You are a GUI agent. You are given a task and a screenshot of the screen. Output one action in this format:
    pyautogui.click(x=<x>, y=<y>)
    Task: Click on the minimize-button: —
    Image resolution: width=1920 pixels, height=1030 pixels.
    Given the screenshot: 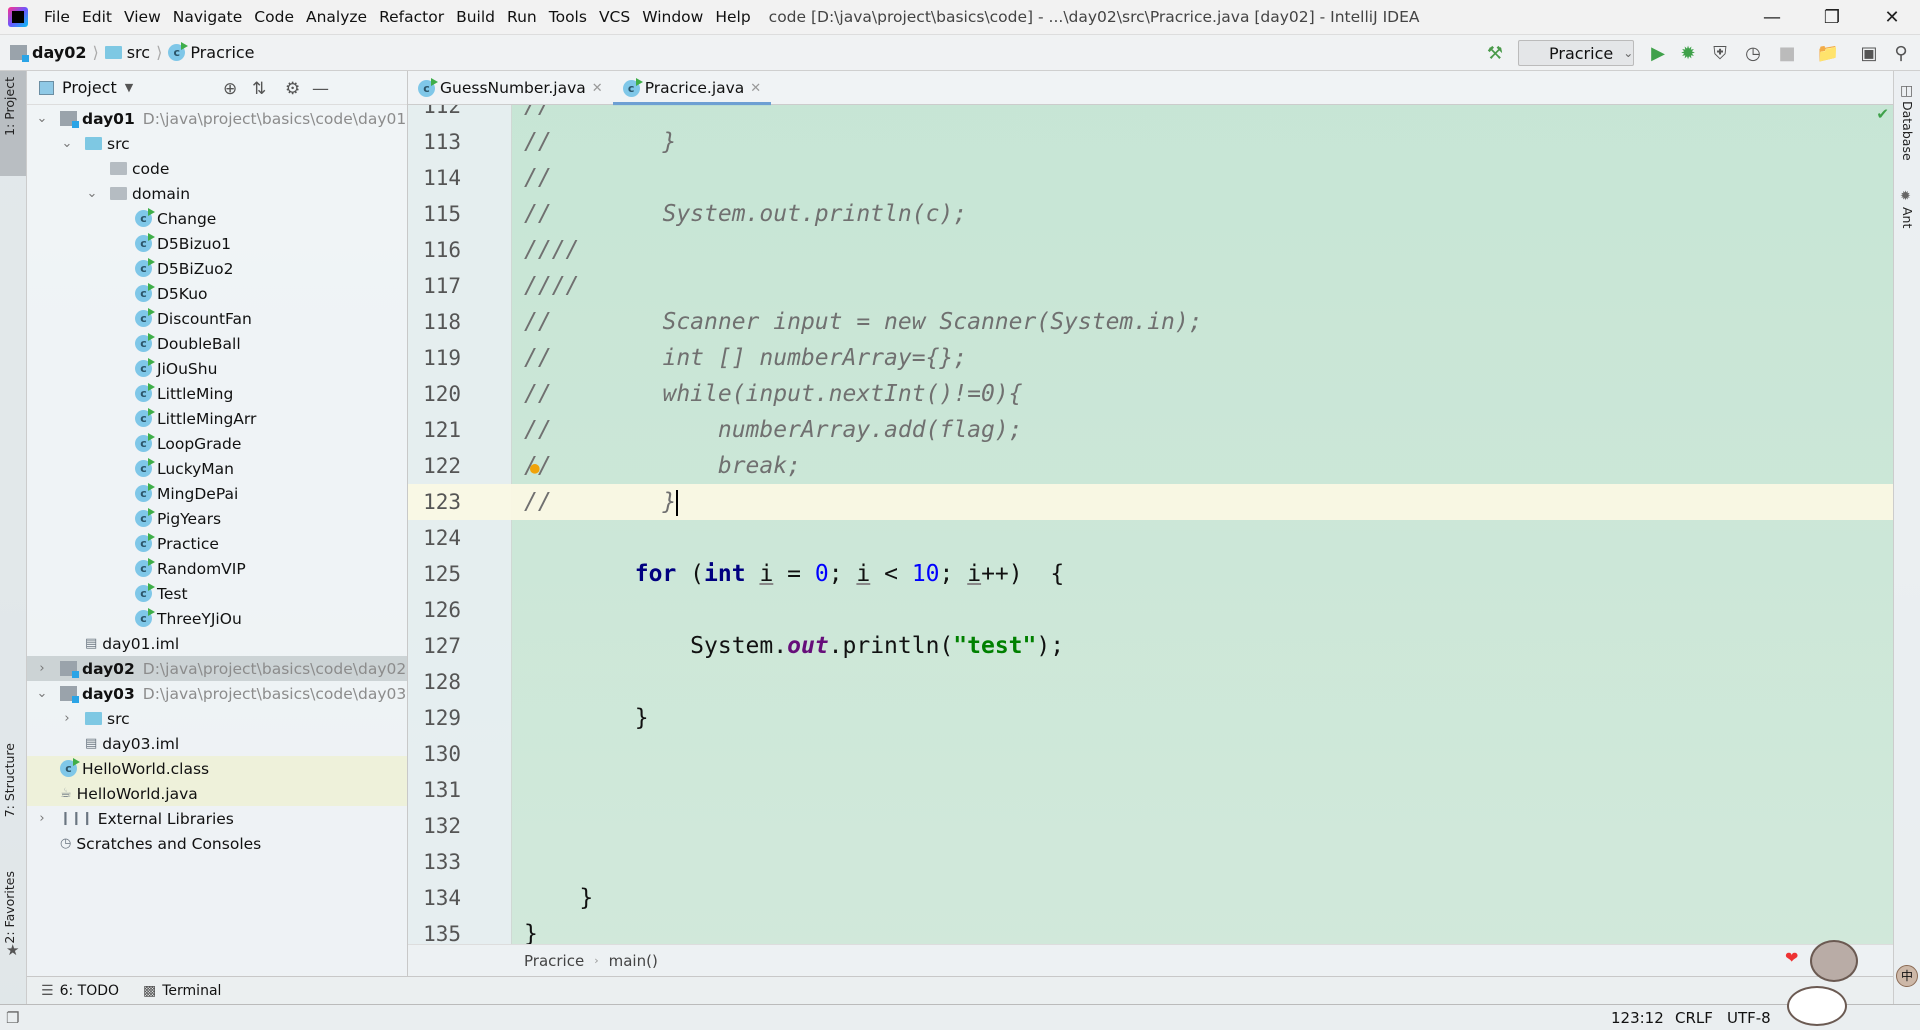 What is the action you would take?
    pyautogui.click(x=1772, y=17)
    